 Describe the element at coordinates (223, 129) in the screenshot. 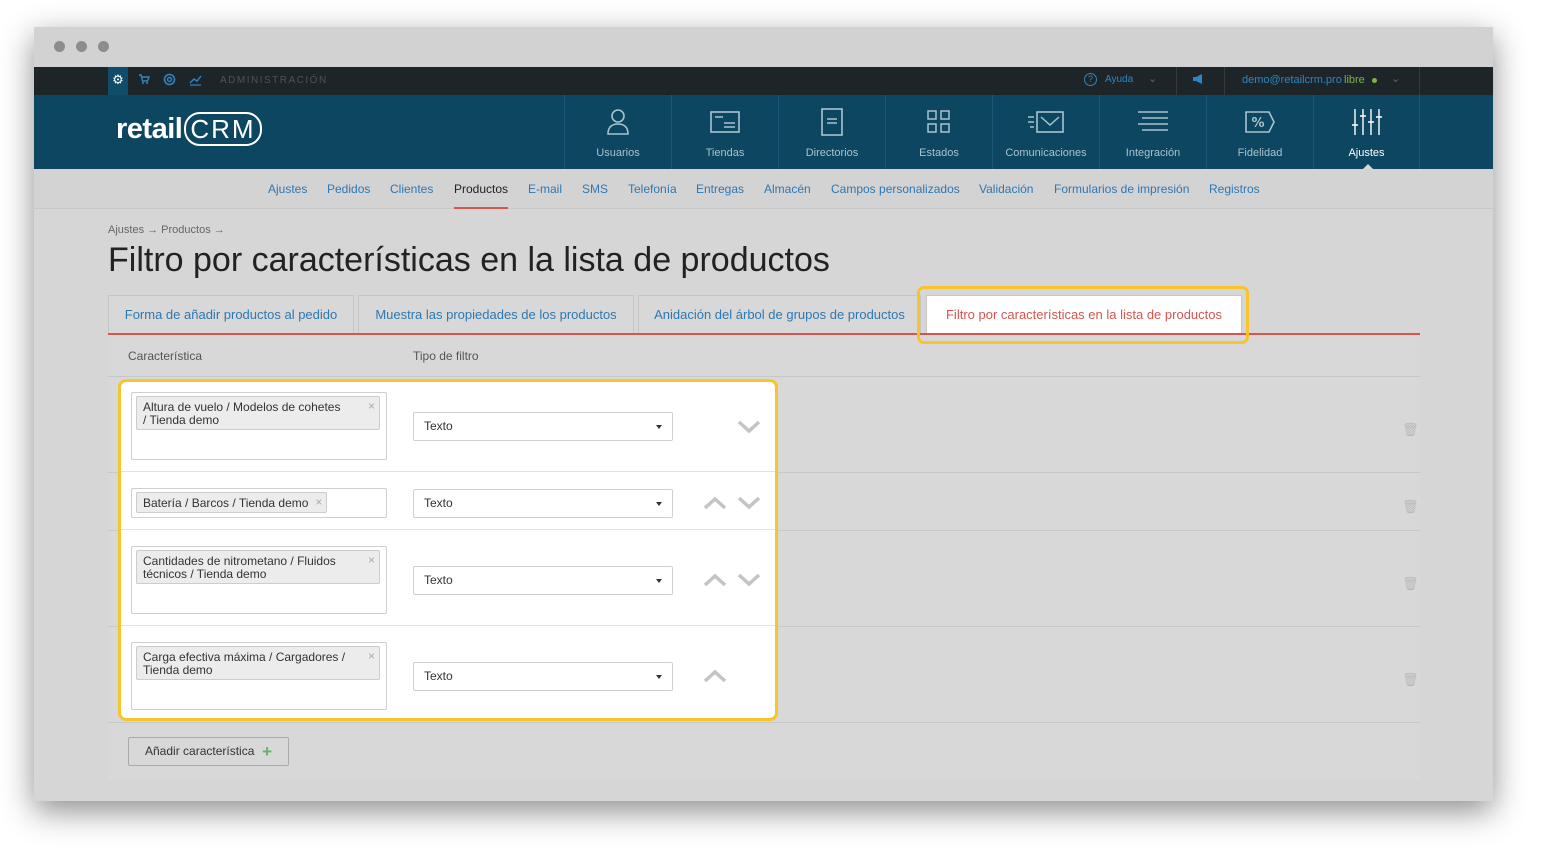

I see `logo-crm-text: CRM` at that location.